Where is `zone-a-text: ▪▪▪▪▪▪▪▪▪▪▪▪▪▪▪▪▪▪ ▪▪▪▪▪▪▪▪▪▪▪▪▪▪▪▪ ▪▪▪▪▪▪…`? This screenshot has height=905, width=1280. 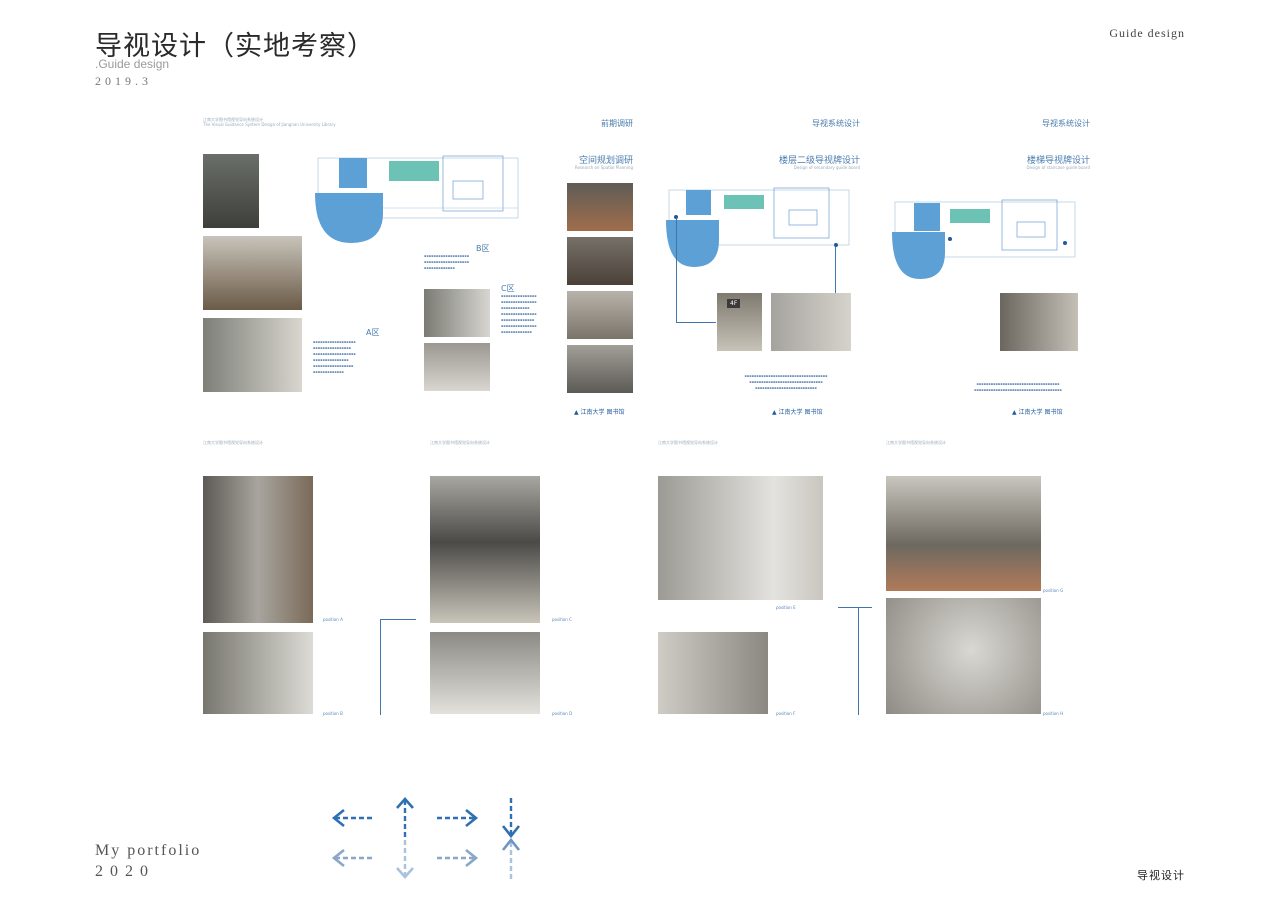
zone-a-text: ▪▪▪▪▪▪▪▪▪▪▪▪▪▪▪▪▪▪ ▪▪▪▪▪▪▪▪▪▪▪▪▪▪▪▪ ▪▪▪▪▪▪… is located at coordinates (334, 357).